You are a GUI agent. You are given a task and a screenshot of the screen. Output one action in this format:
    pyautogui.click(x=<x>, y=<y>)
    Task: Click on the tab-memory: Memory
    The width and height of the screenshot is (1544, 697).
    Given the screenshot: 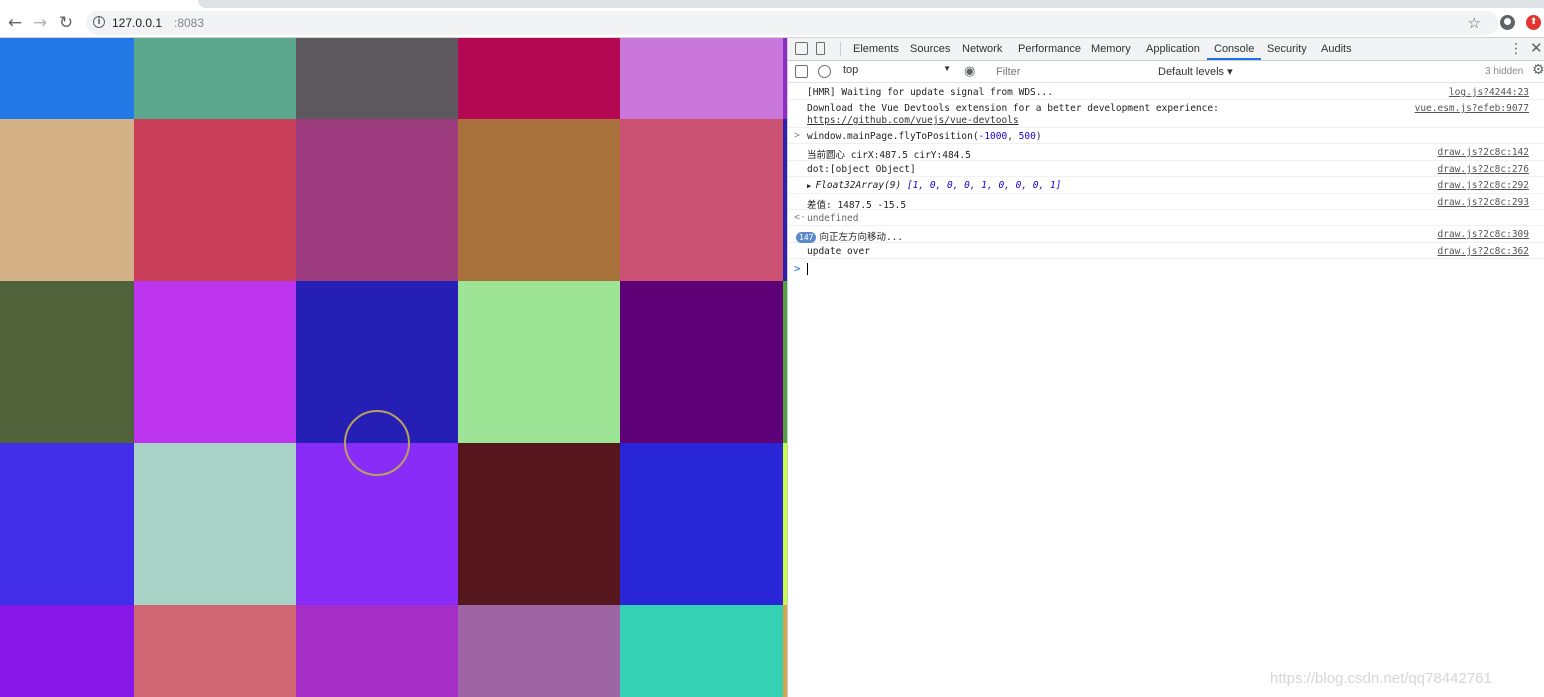 What is the action you would take?
    pyautogui.click(x=1111, y=49)
    